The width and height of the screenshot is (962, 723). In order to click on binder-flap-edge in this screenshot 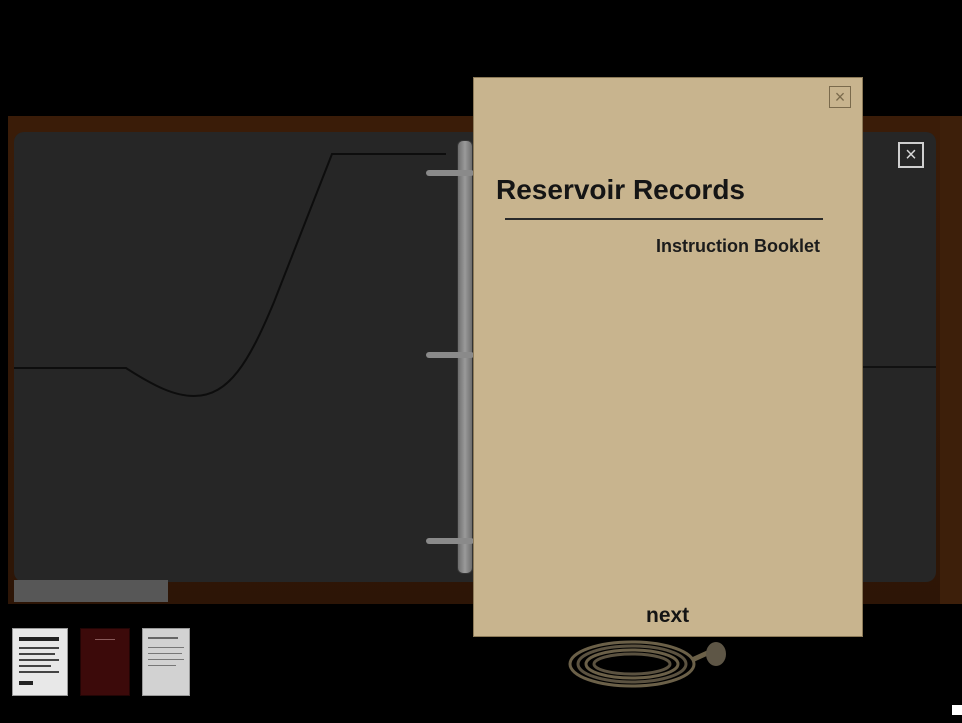, I will do `click(91, 591)`.